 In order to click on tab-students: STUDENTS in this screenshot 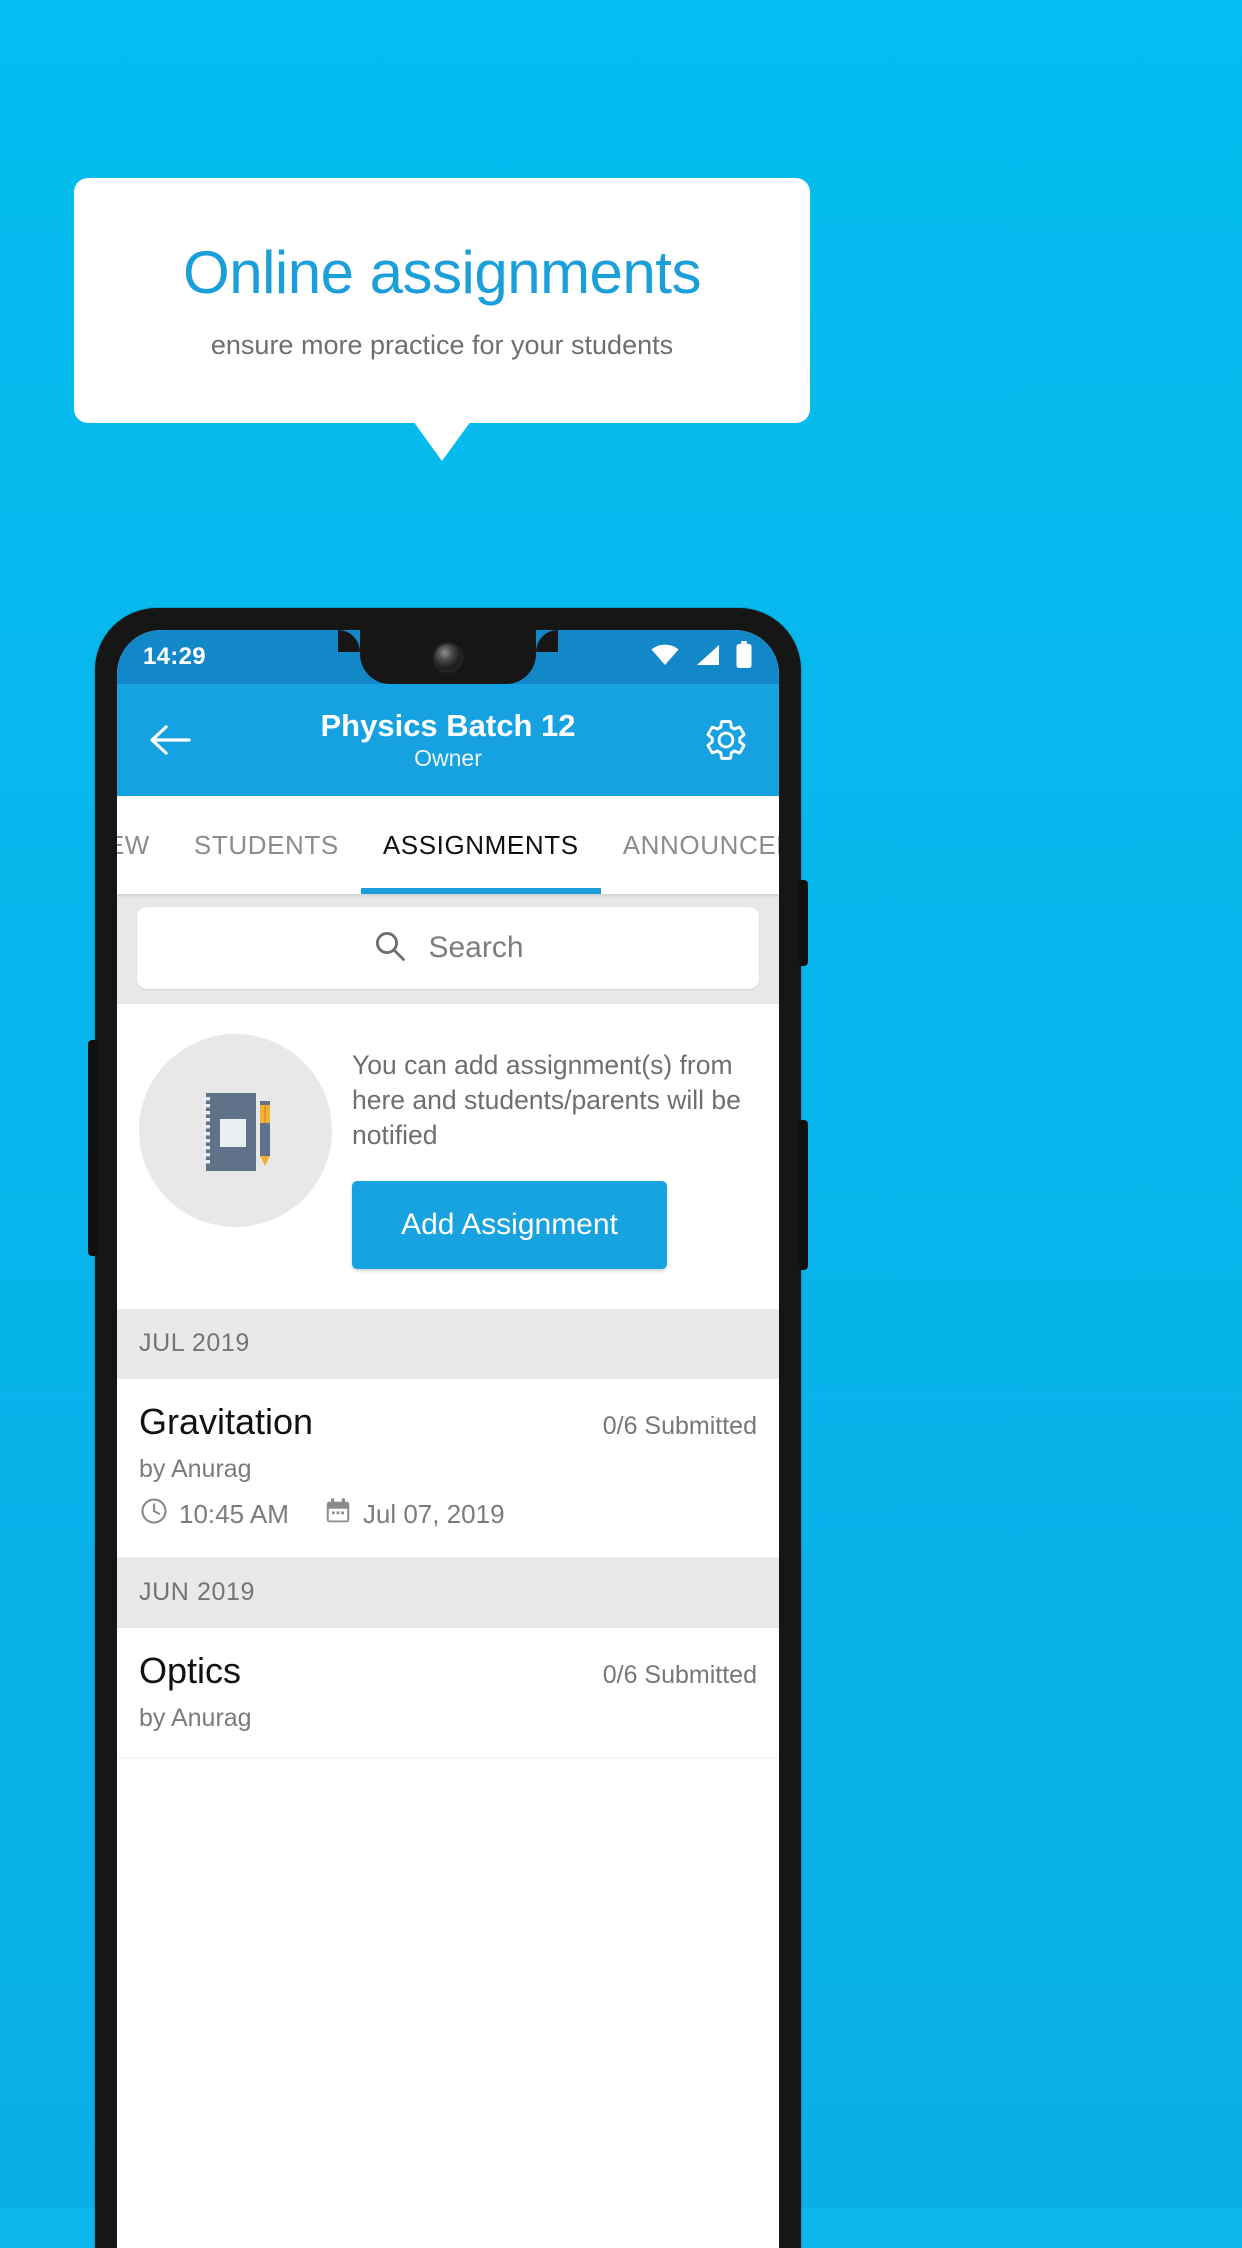, I will do `click(266, 845)`.